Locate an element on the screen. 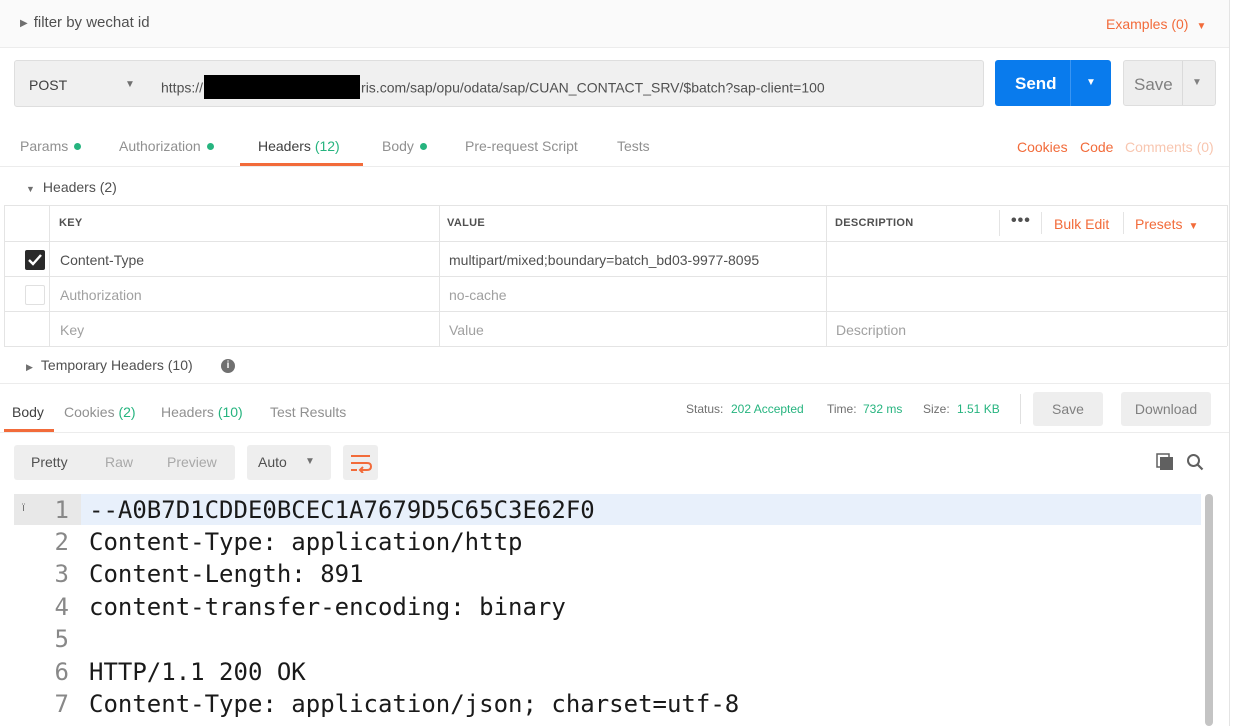  tab-response-cookies: Cookies (2) is located at coordinates (100, 412).